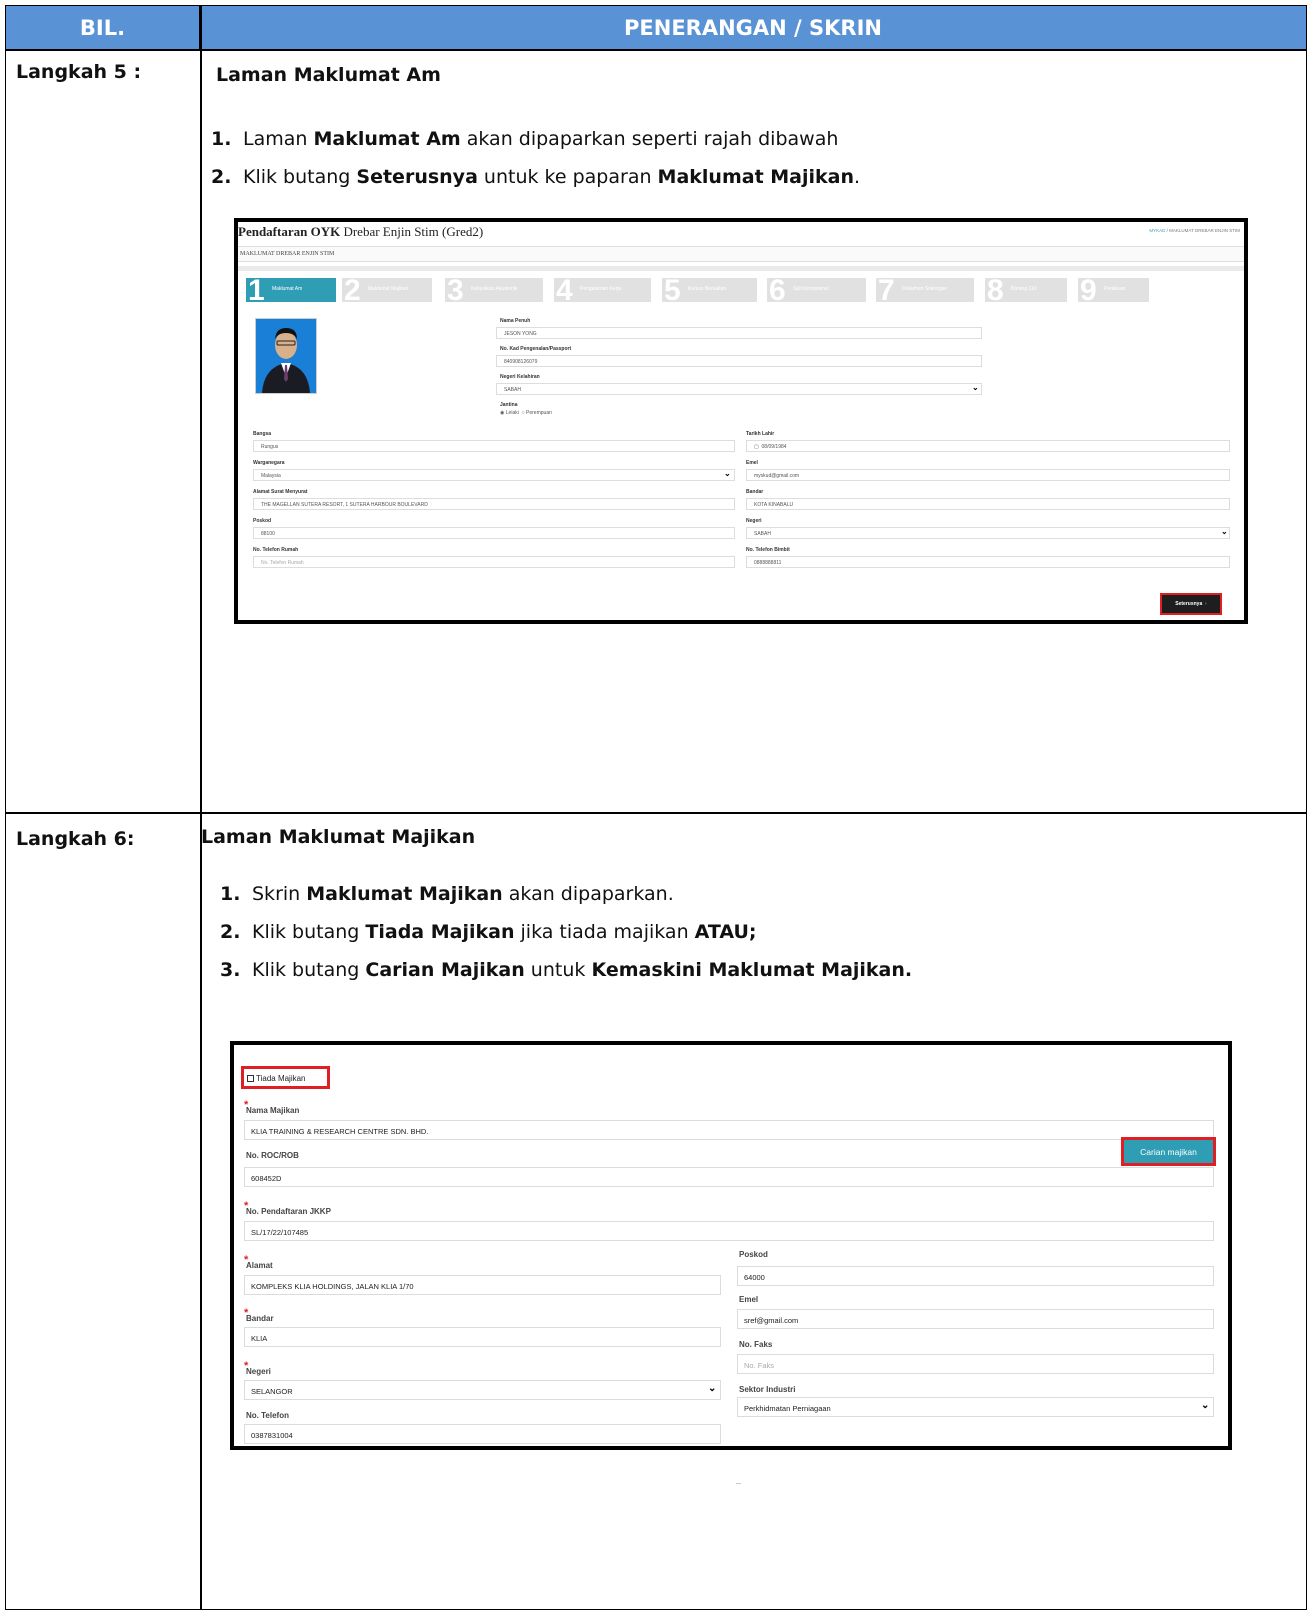  I want to click on tab-dokumen-sokongan: 7 Dokumen Sokongan, so click(925, 290).